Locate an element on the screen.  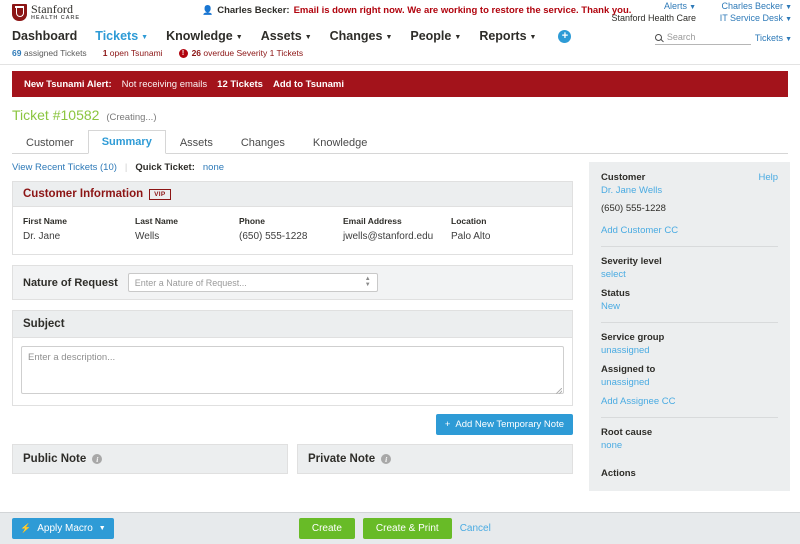
overdue-tickets-stat: ! 26 overdue Severity 1 Tickets is located at coordinates (241, 53).